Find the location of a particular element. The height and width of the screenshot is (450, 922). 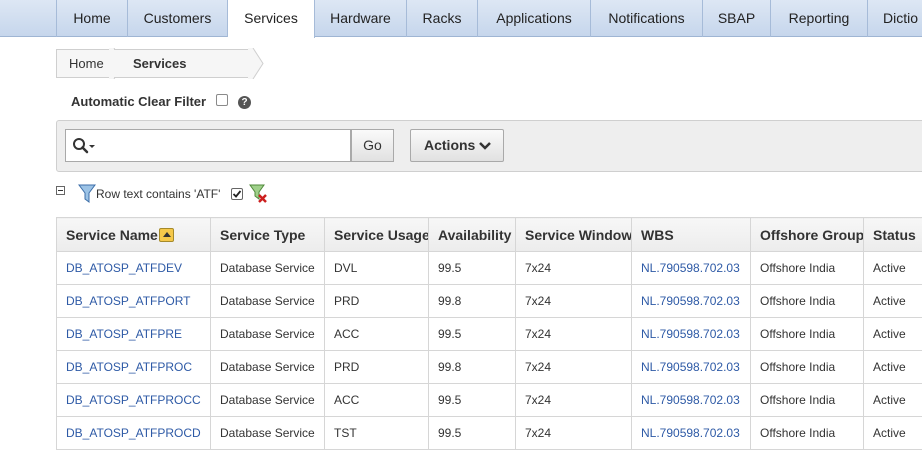

actions-menu-button: Actions is located at coordinates (457, 145).